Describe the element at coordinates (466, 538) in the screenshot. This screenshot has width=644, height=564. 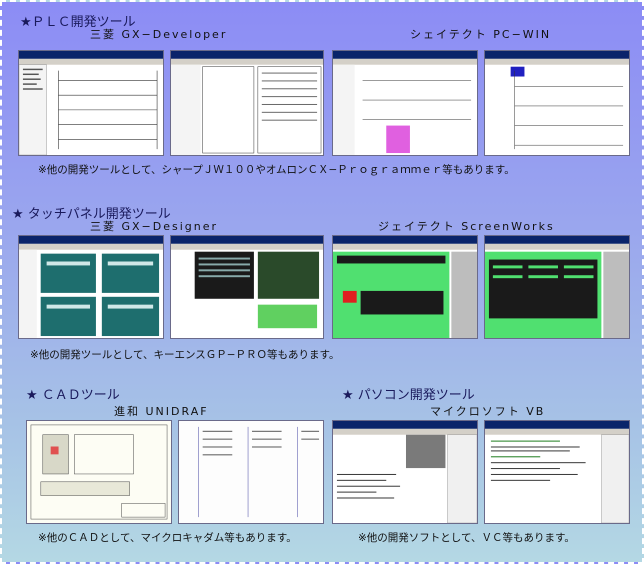
I see `pc-note: ※他の開発ソフトとして、ＶＣ等もあります。` at that location.